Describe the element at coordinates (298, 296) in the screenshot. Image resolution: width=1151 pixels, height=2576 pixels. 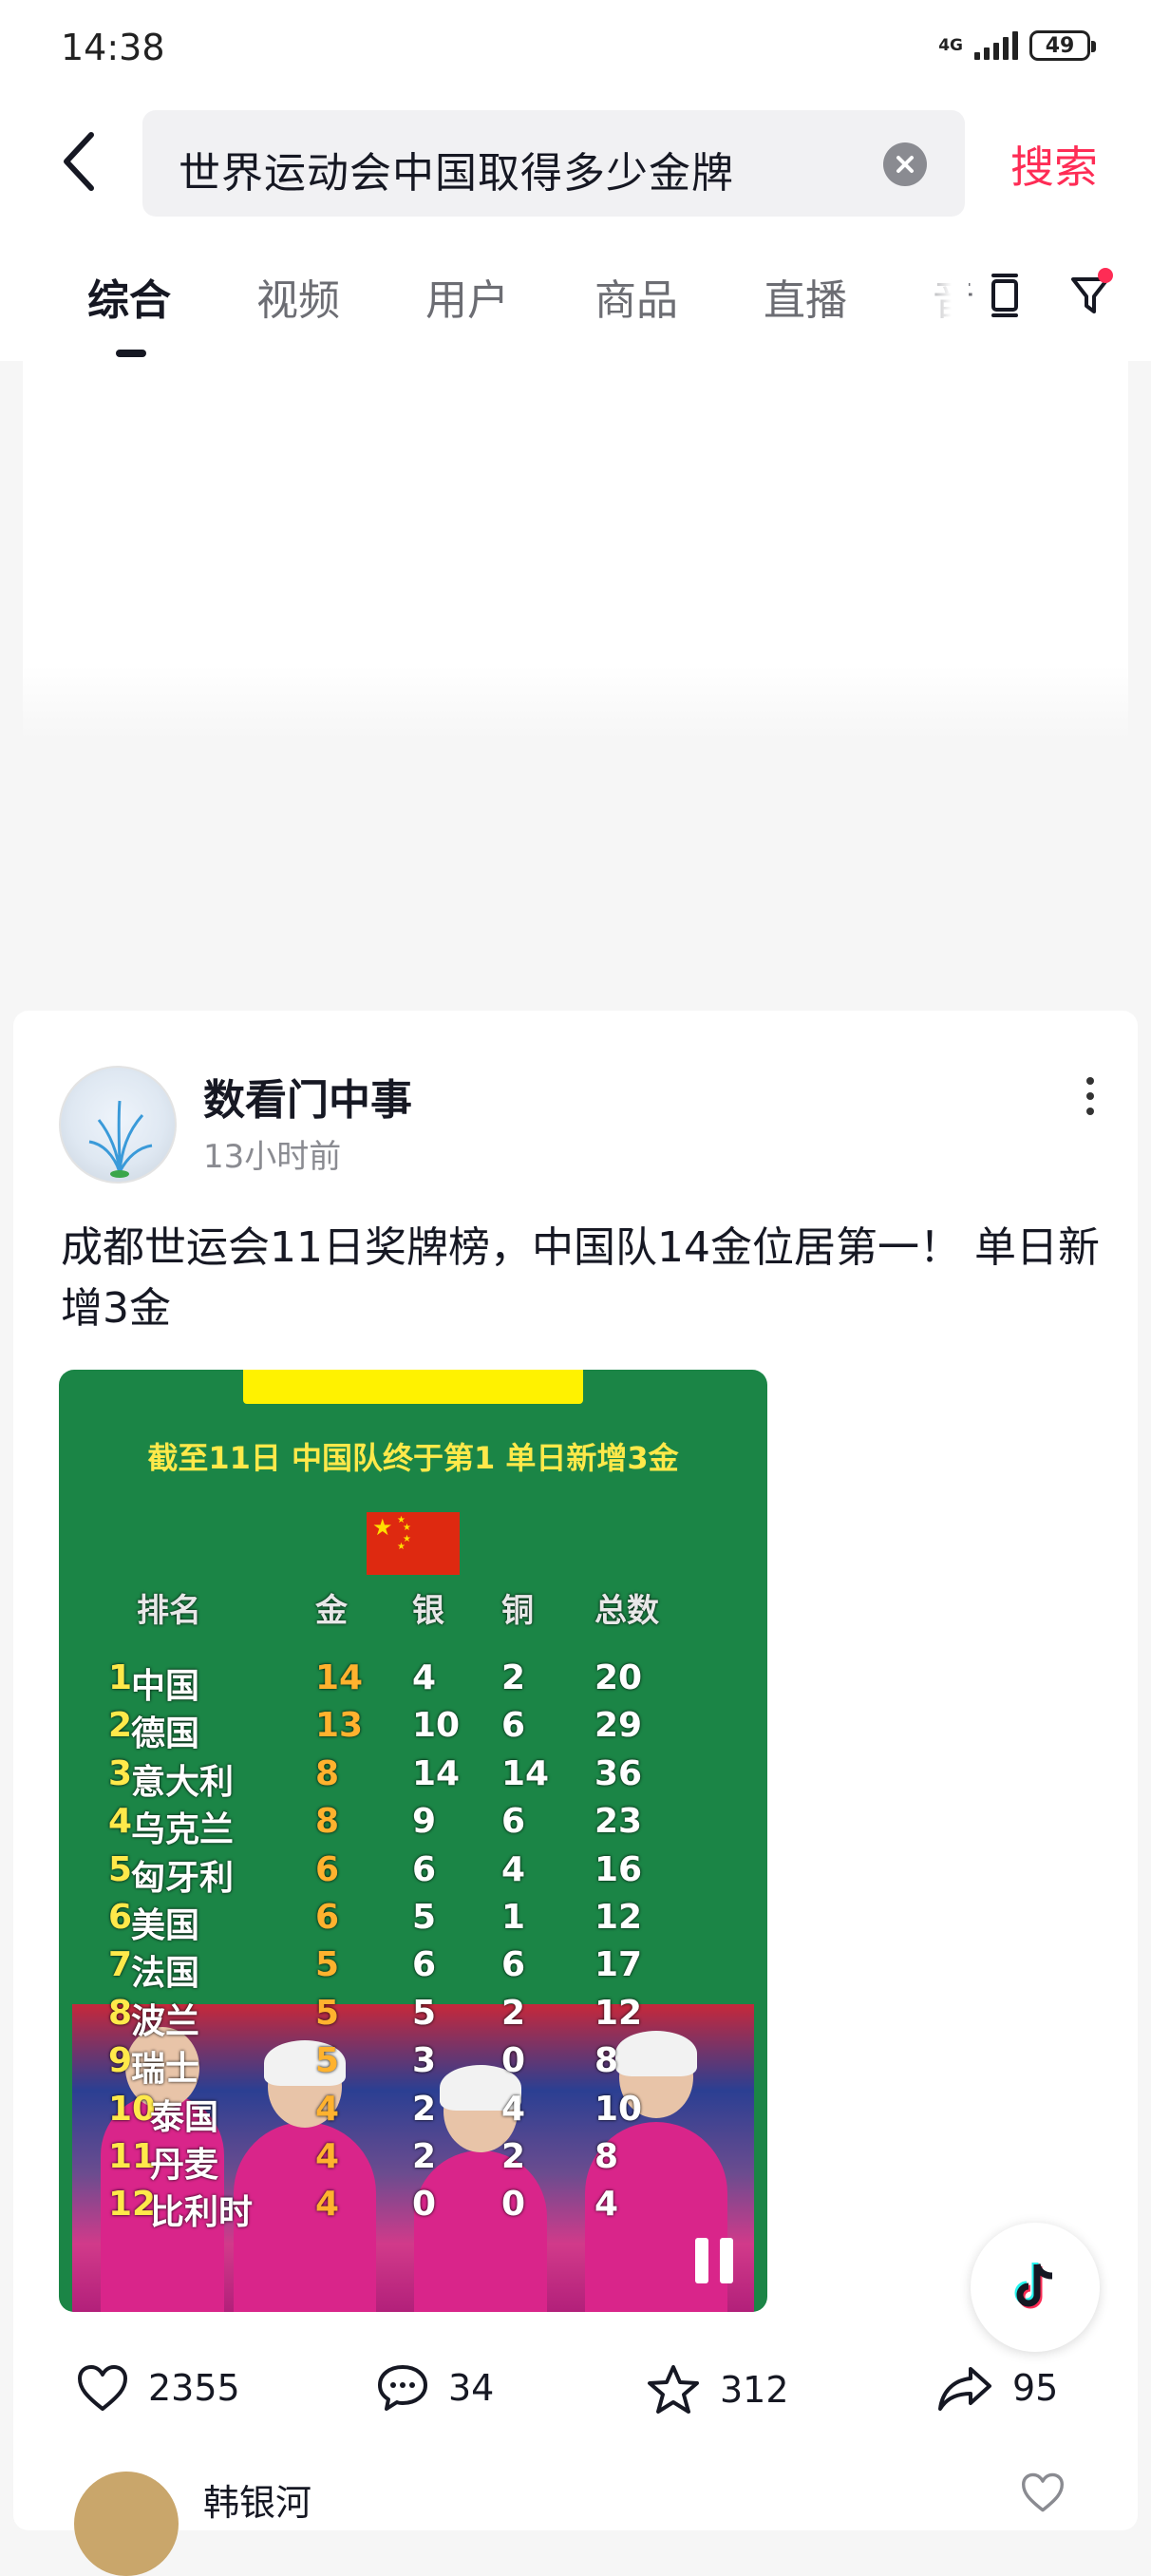
I see `tab-video: 视频` at that location.